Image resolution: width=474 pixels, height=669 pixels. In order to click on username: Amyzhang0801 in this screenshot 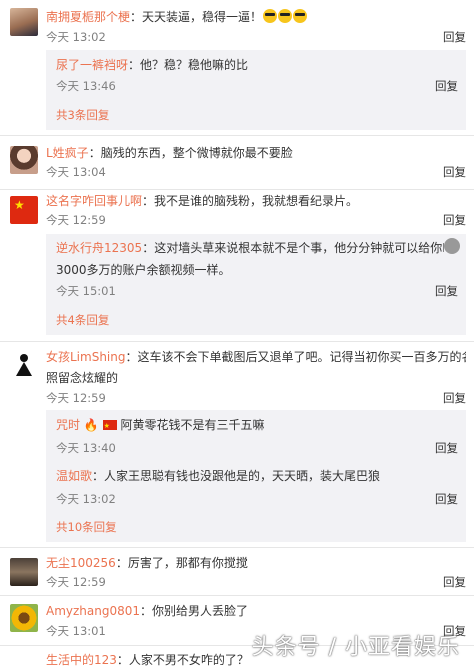, I will do `click(93, 611)`.